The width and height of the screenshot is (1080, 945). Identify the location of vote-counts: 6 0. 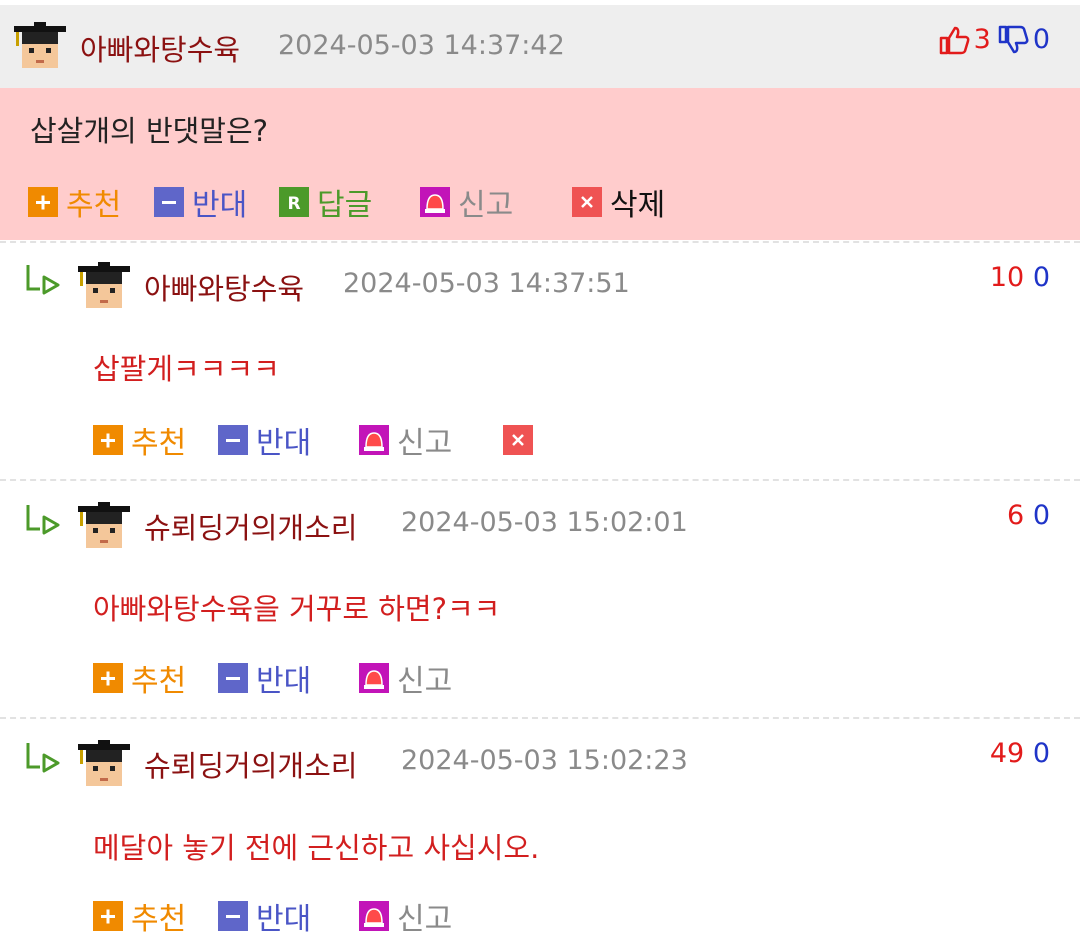
(1028, 515).